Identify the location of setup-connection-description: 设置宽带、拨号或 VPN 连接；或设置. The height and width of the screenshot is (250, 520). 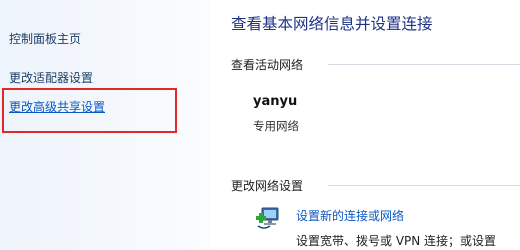
(396, 241).